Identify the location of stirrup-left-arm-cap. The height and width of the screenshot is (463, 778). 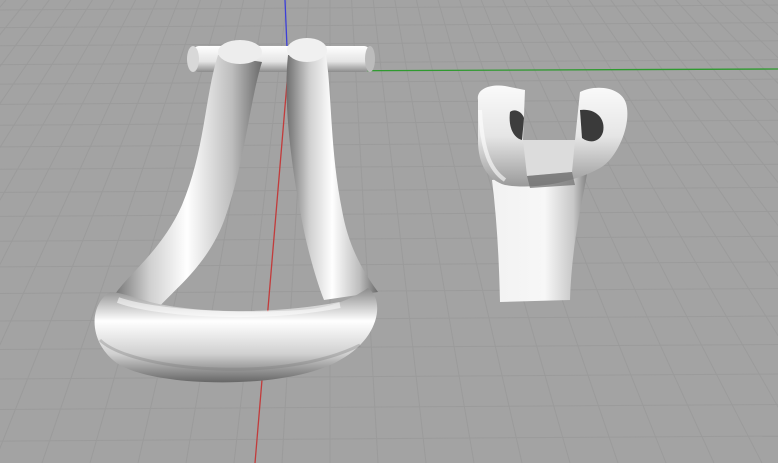
(240, 52).